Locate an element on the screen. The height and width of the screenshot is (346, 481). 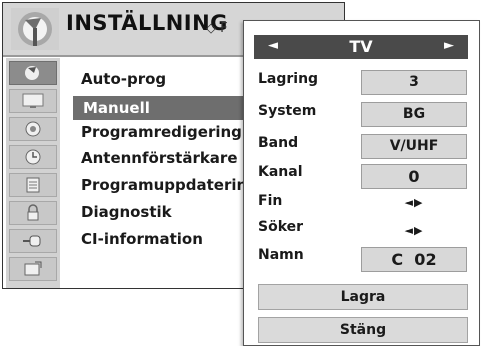
storage-label: Lagring is located at coordinates (288, 79).